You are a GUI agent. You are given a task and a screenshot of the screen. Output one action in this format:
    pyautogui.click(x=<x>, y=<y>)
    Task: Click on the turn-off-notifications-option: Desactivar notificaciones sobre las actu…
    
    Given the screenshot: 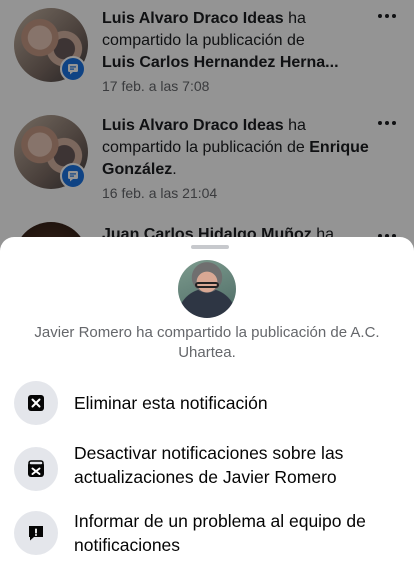 What is the action you would take?
    pyautogui.click(x=207, y=467)
    